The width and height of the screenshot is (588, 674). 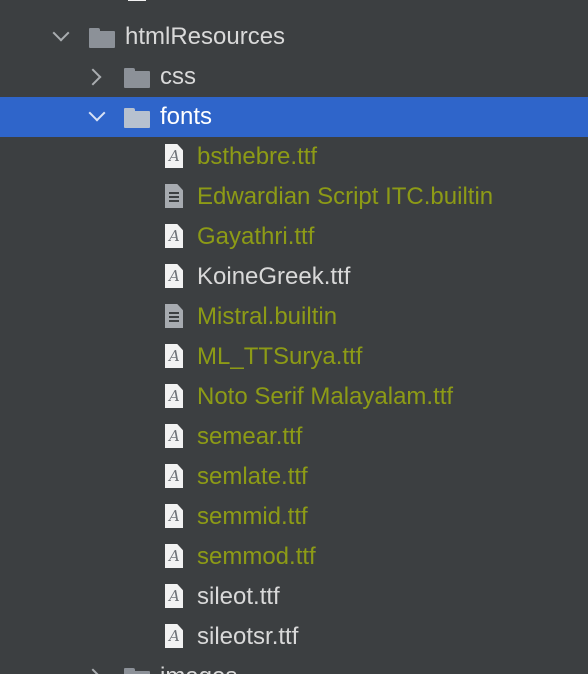 I want to click on tree-file: A sileotsr.ttf, so click(x=294, y=637).